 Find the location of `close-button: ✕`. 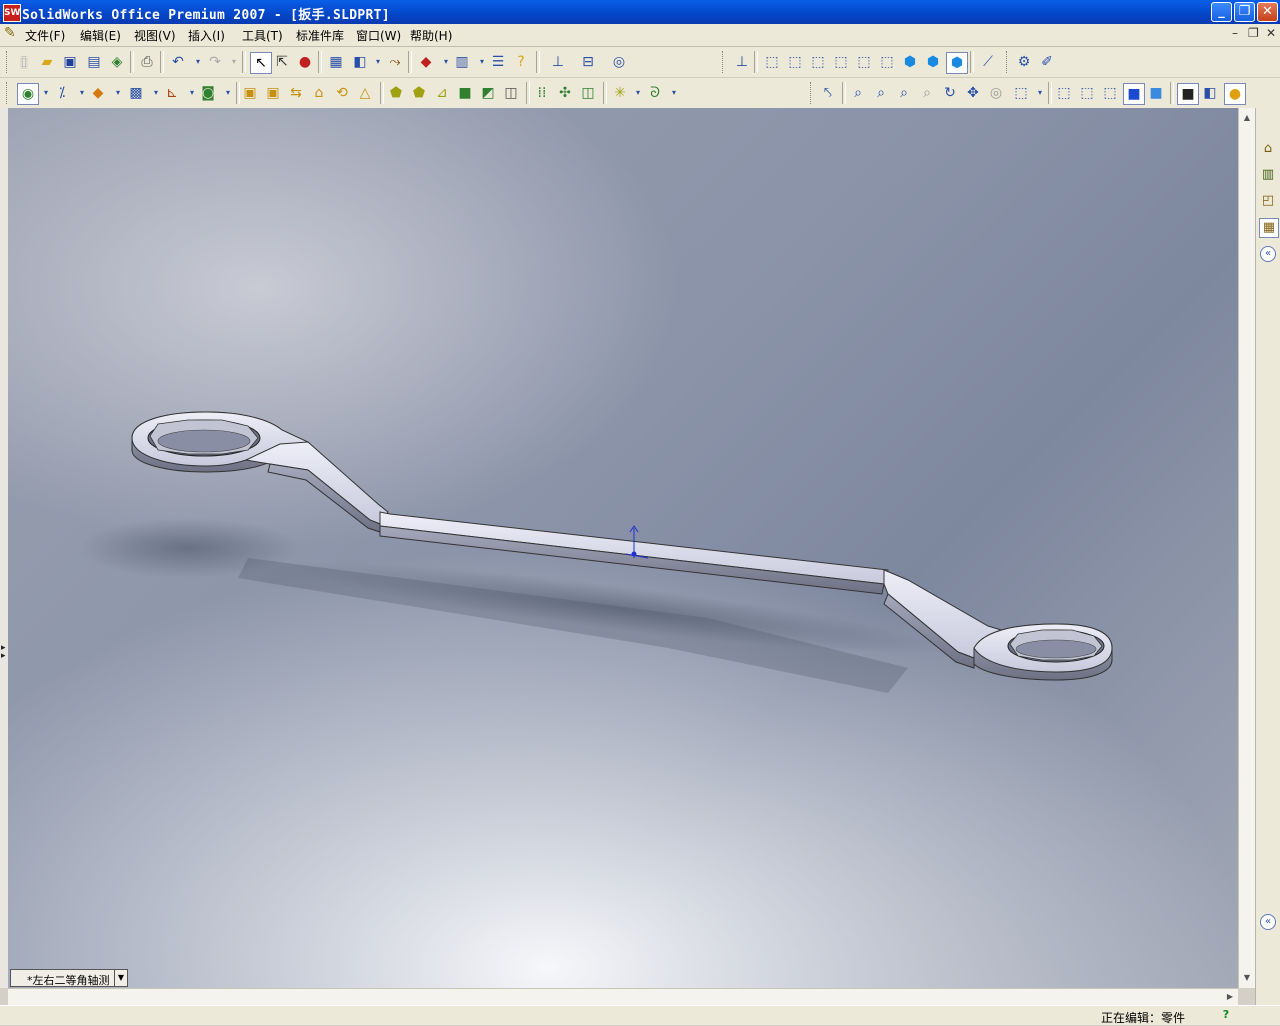

close-button: ✕ is located at coordinates (1267, 12).